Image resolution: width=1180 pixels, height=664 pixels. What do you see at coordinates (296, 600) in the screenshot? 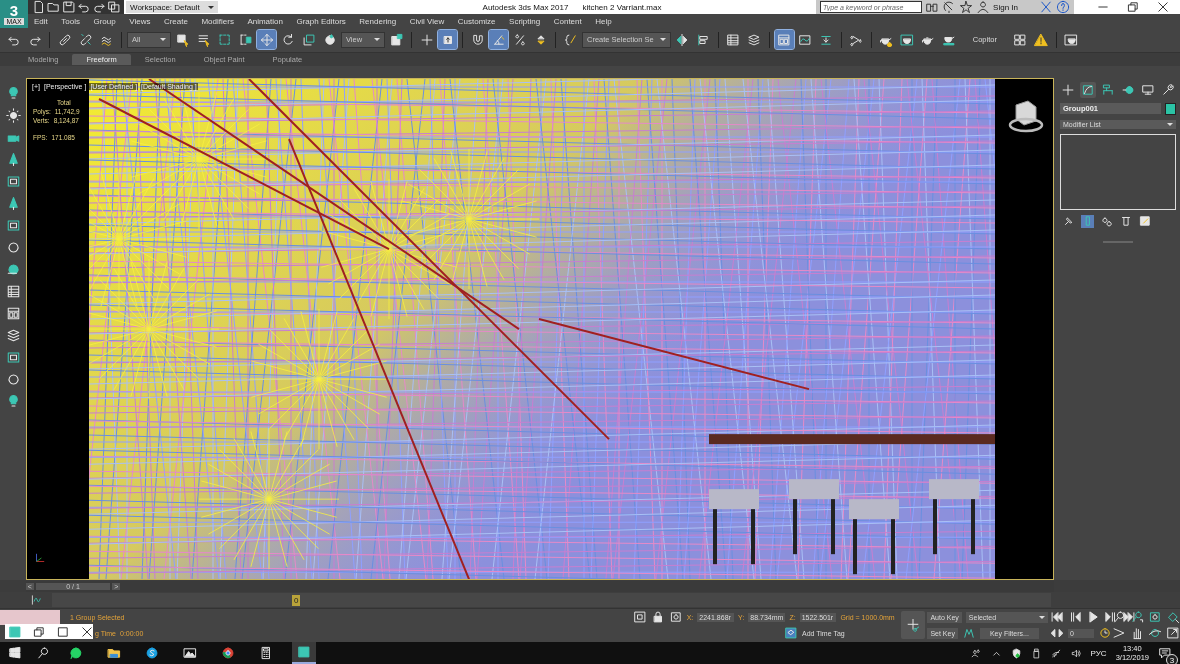
I see `frame-marker: 0` at bounding box center [296, 600].